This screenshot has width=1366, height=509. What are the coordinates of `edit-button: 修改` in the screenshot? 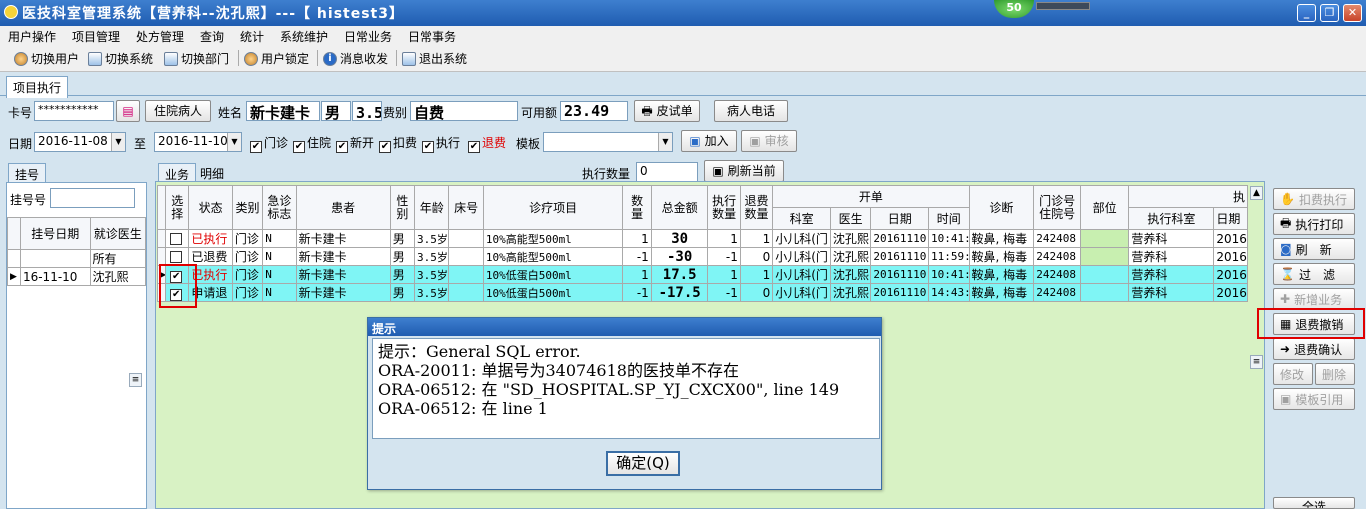 It's located at (1293, 374).